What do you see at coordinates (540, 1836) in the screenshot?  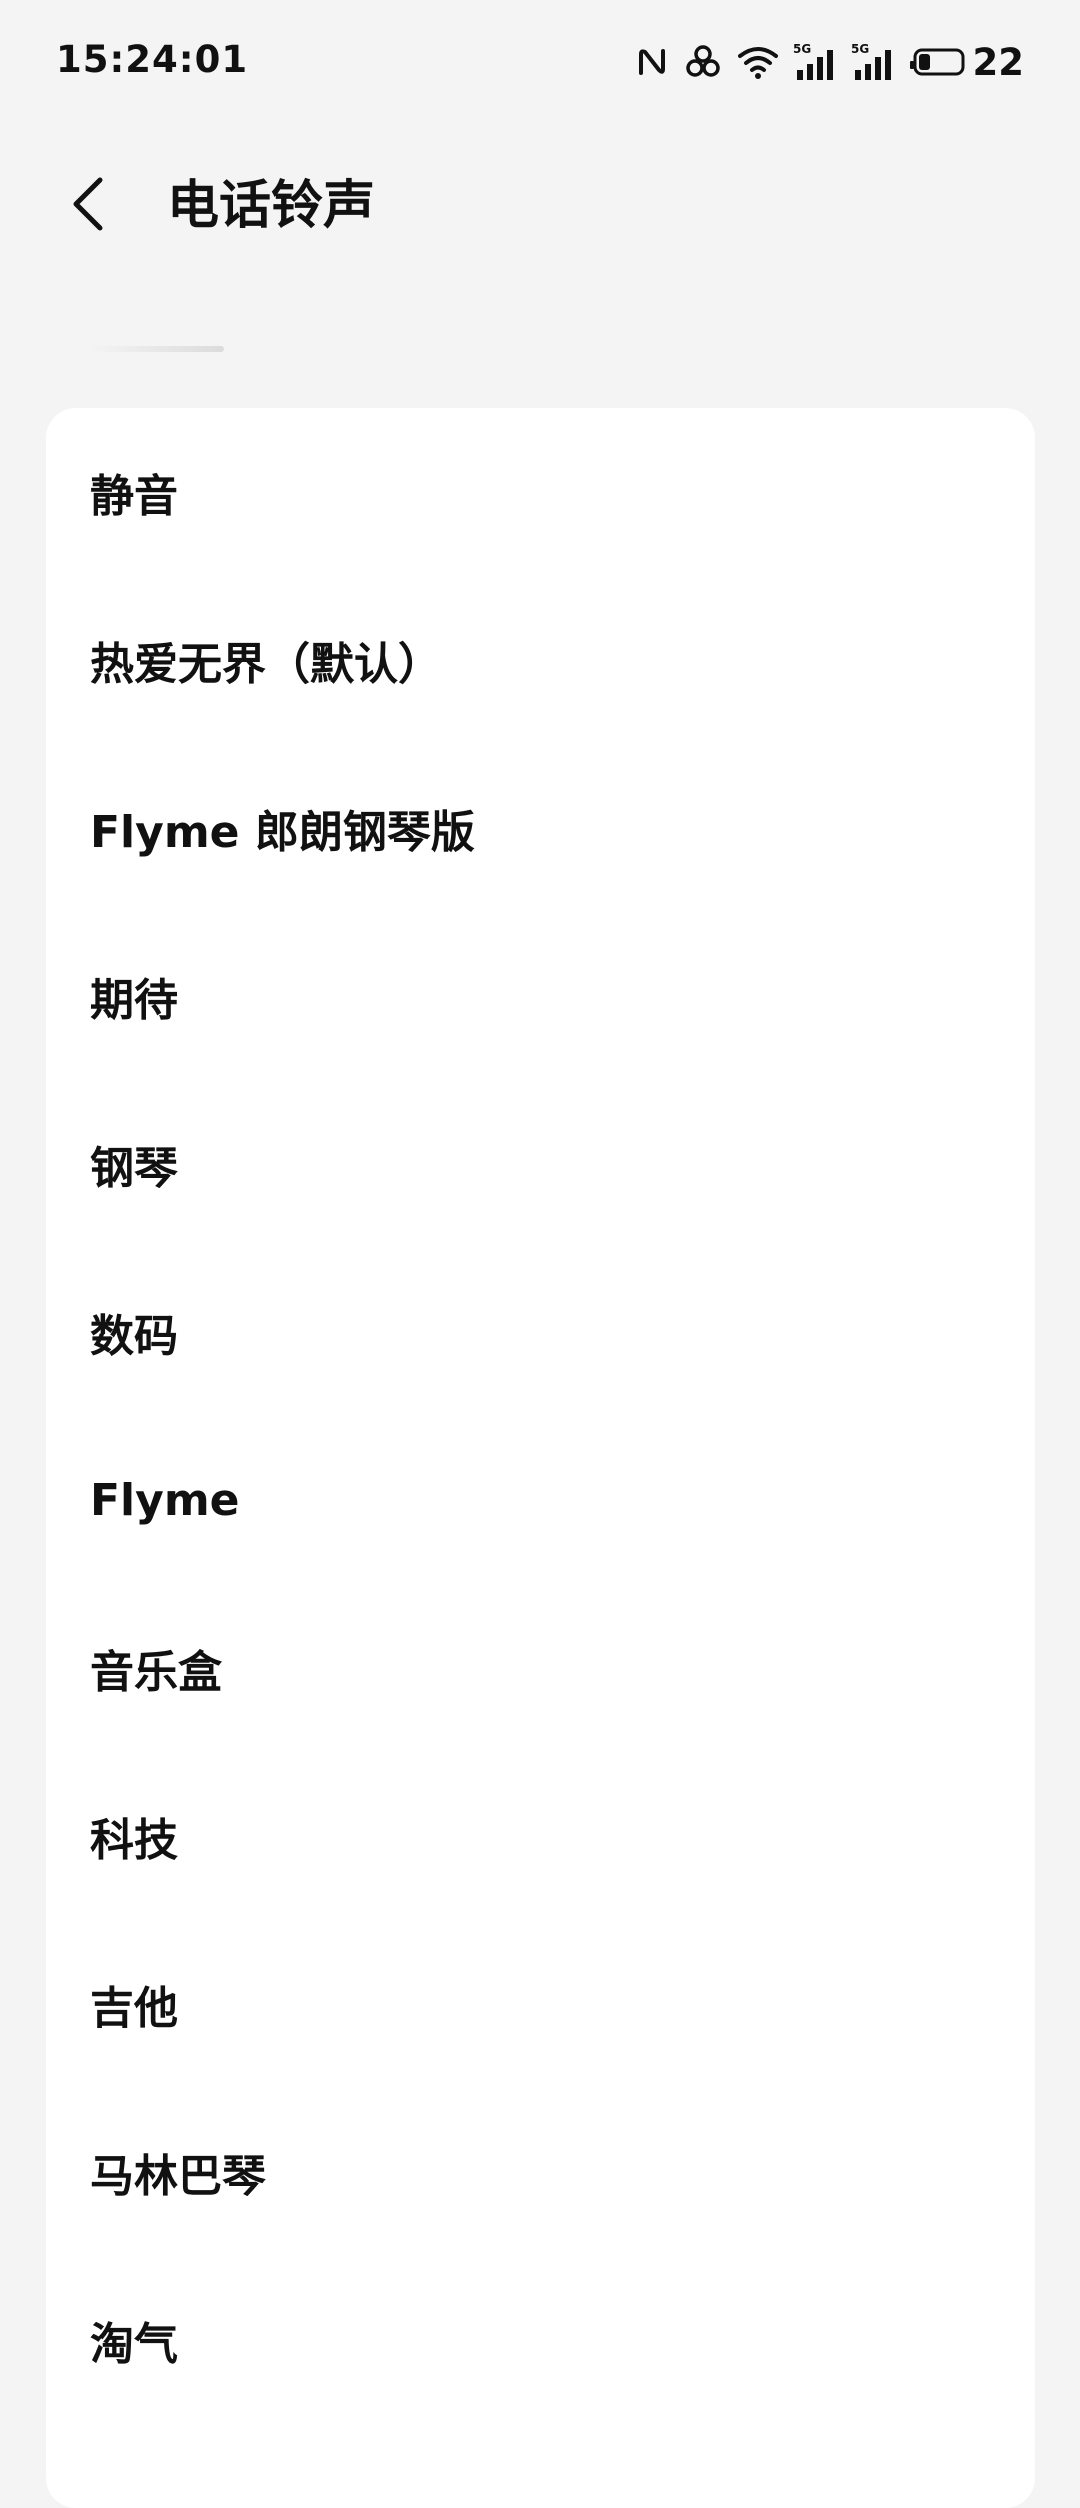 I see `ringtone-item: 科技` at bounding box center [540, 1836].